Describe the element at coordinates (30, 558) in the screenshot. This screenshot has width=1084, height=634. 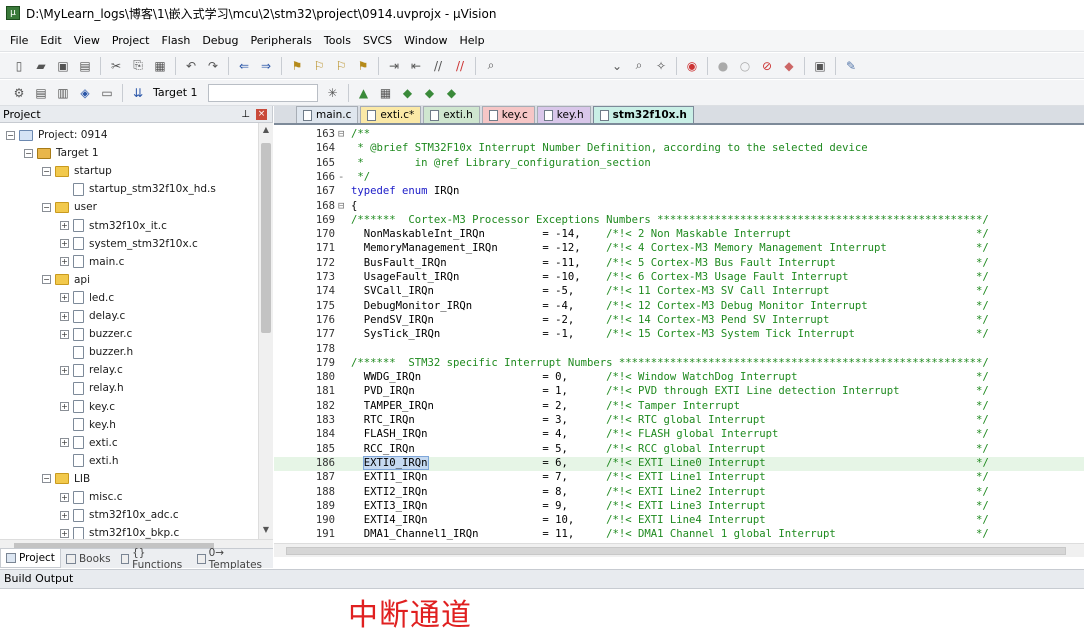
I see `panel-tab-0: Project` at that location.